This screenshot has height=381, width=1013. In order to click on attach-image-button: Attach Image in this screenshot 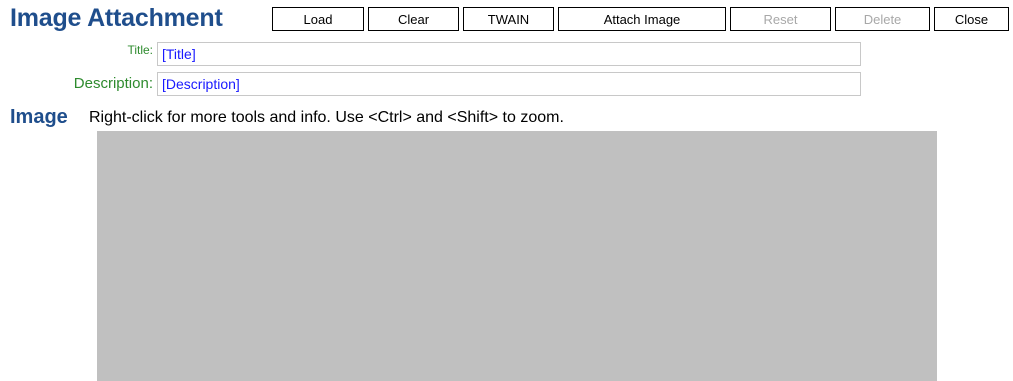, I will do `click(642, 19)`.